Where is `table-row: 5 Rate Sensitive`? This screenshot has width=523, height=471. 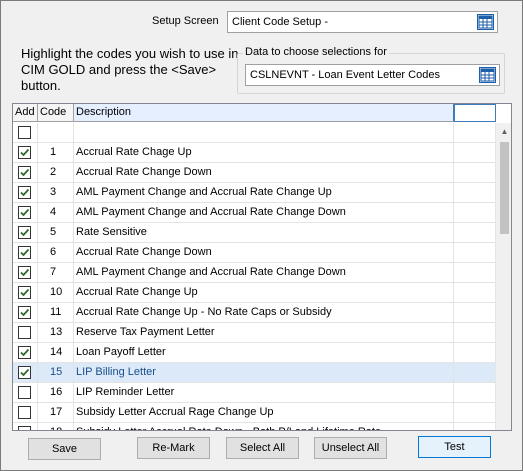 table-row: 5 Rate Sensitive is located at coordinates (254, 233).